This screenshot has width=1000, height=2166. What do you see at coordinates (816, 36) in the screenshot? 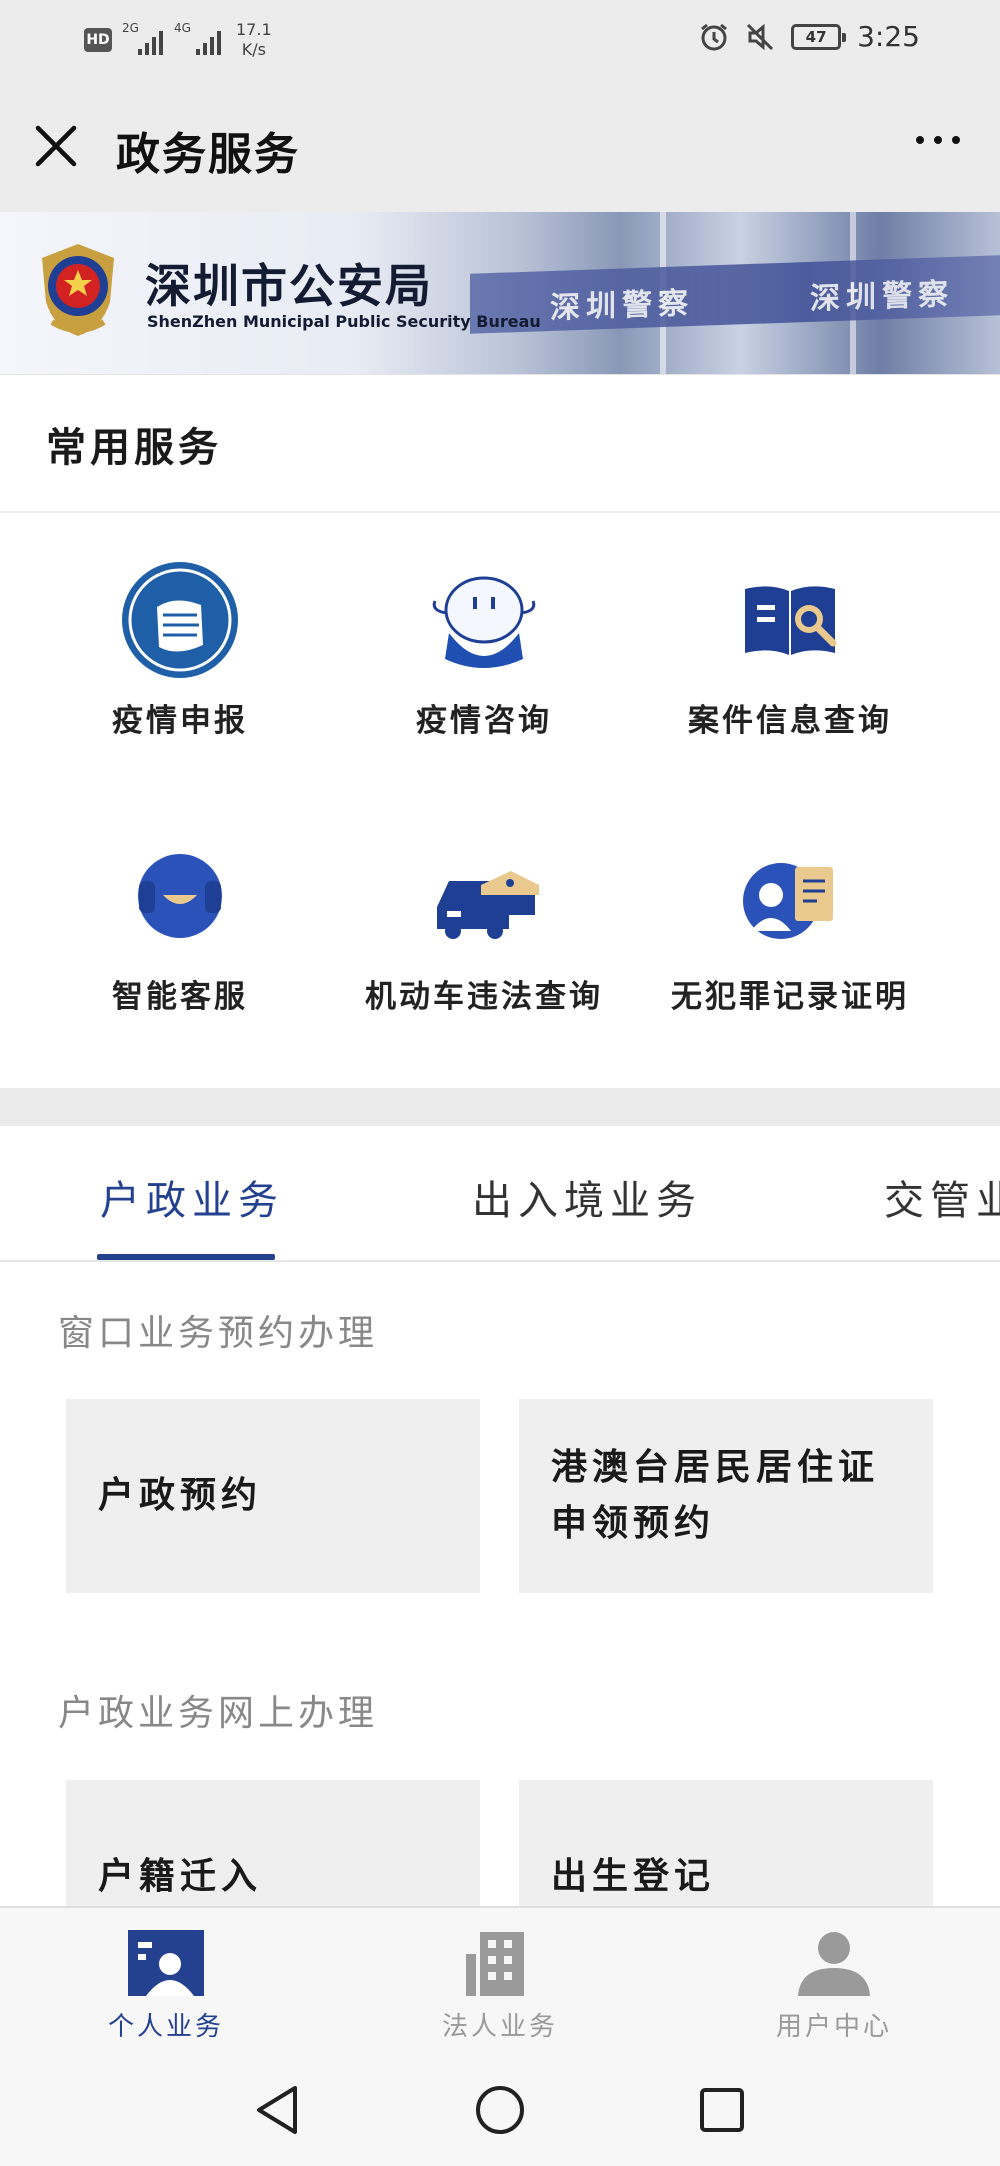
I see `battery-level: 47` at bounding box center [816, 36].